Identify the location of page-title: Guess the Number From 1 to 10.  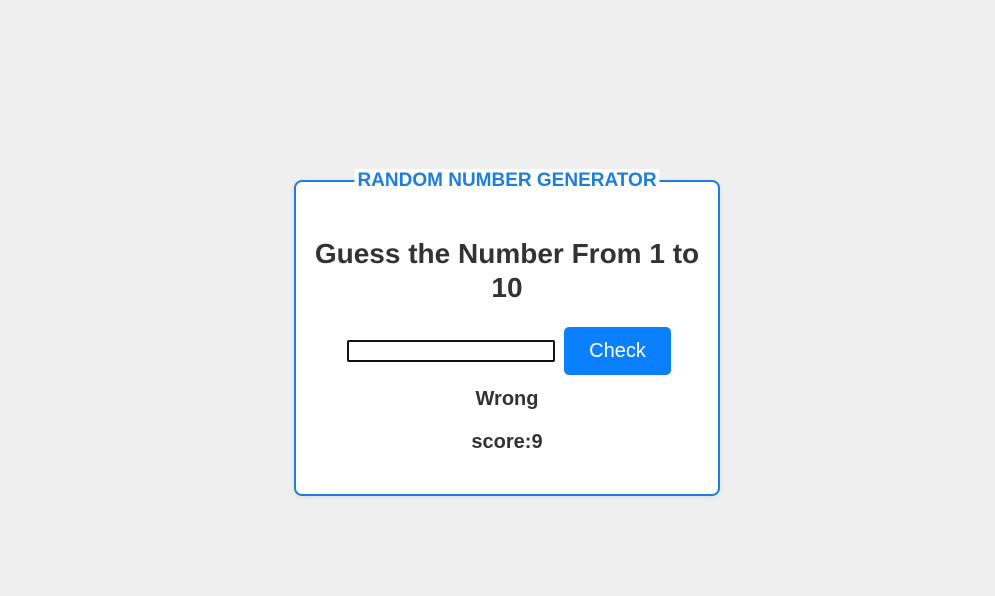
(507, 270).